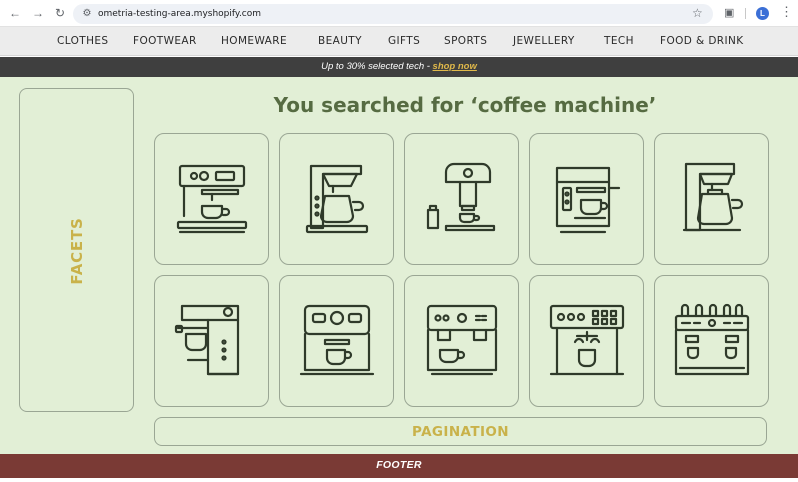 This screenshot has width=798, height=482. What do you see at coordinates (702, 41) in the screenshot?
I see `nav-item-food-drink: FOOD & DRINK` at bounding box center [702, 41].